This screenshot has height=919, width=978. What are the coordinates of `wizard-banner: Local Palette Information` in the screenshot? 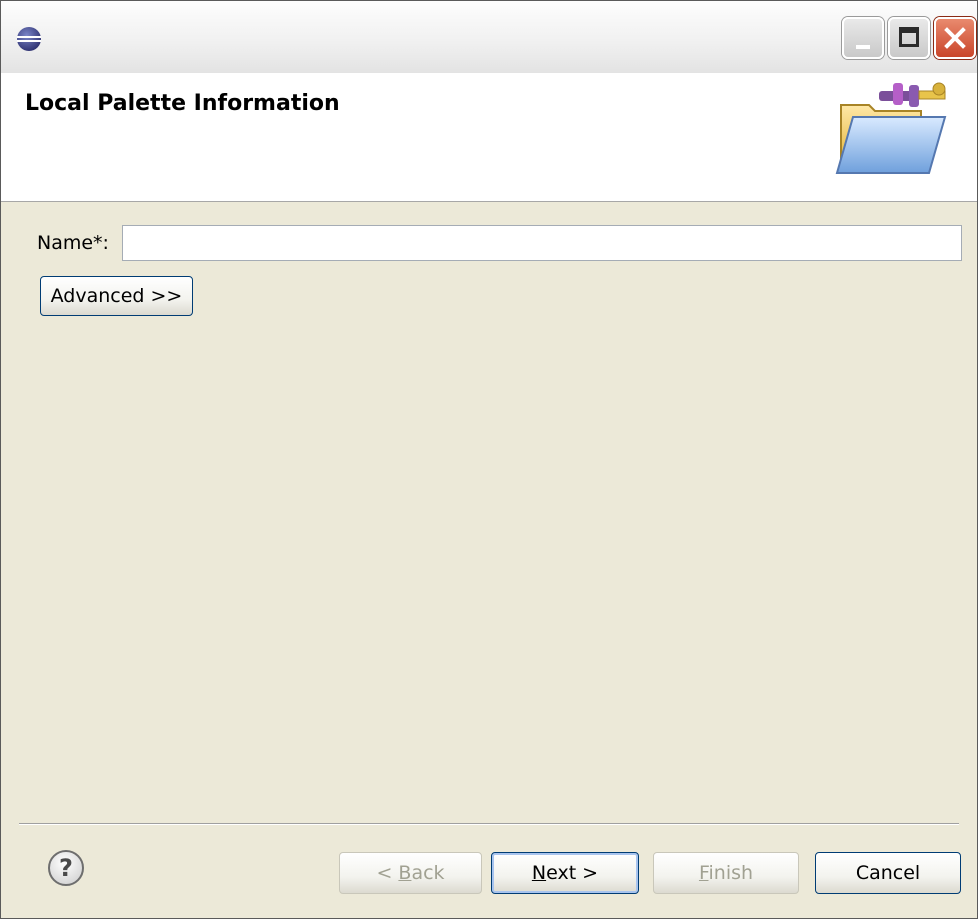 It's located at (489, 137).